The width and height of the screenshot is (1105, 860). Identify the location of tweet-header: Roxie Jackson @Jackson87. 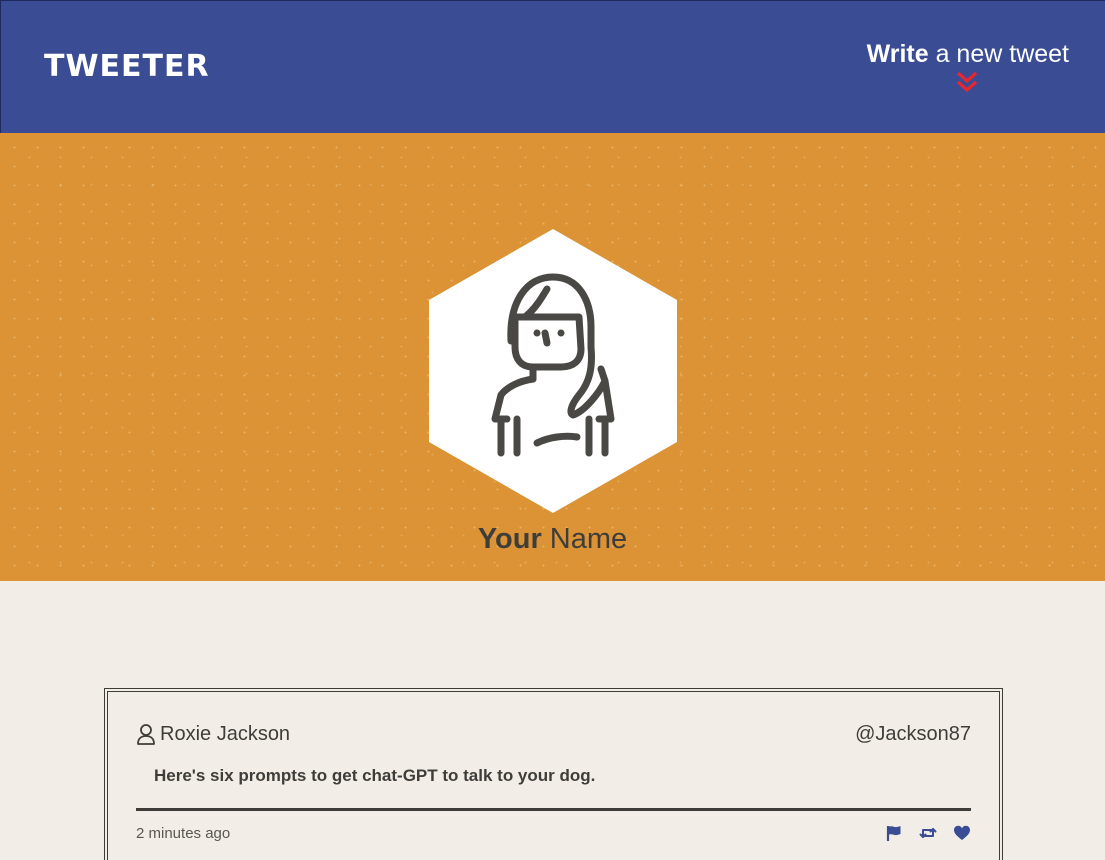
(553, 734).